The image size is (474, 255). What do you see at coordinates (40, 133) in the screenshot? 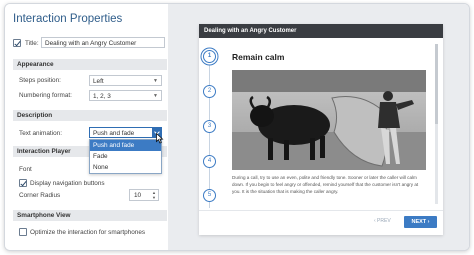
I see `text-animation-label: Text animation:` at bounding box center [40, 133].